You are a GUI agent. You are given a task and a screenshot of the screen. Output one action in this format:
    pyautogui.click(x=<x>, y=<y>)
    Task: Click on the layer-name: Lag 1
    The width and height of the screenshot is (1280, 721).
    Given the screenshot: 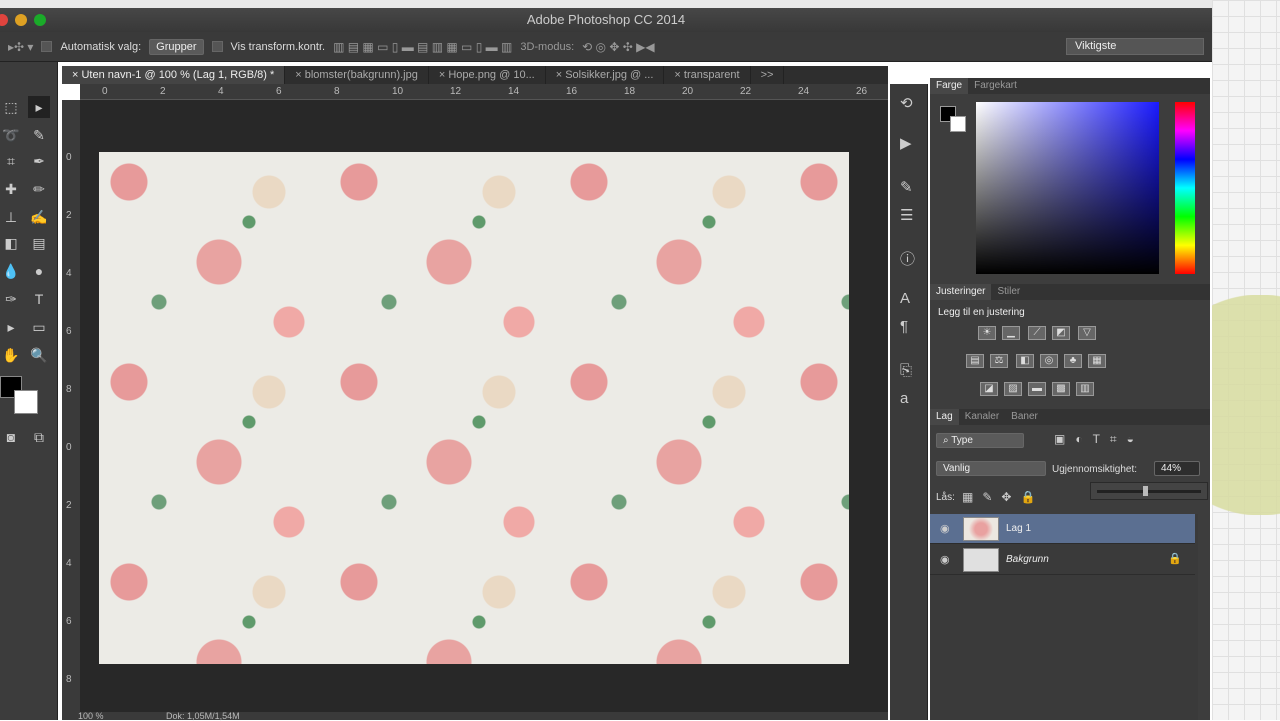 What is the action you would take?
    pyautogui.click(x=1018, y=528)
    